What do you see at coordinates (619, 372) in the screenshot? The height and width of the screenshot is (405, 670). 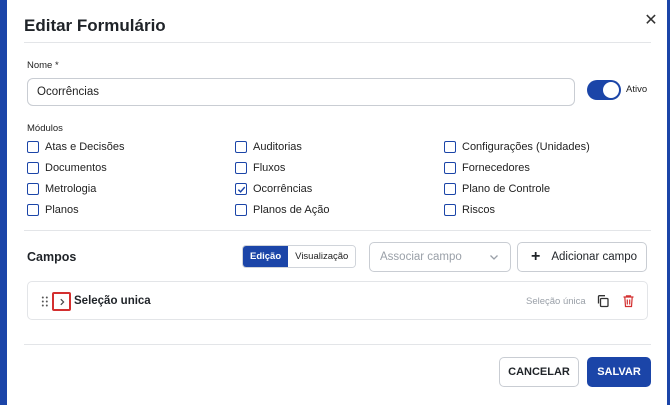 I see `save-button: SALVAR` at bounding box center [619, 372].